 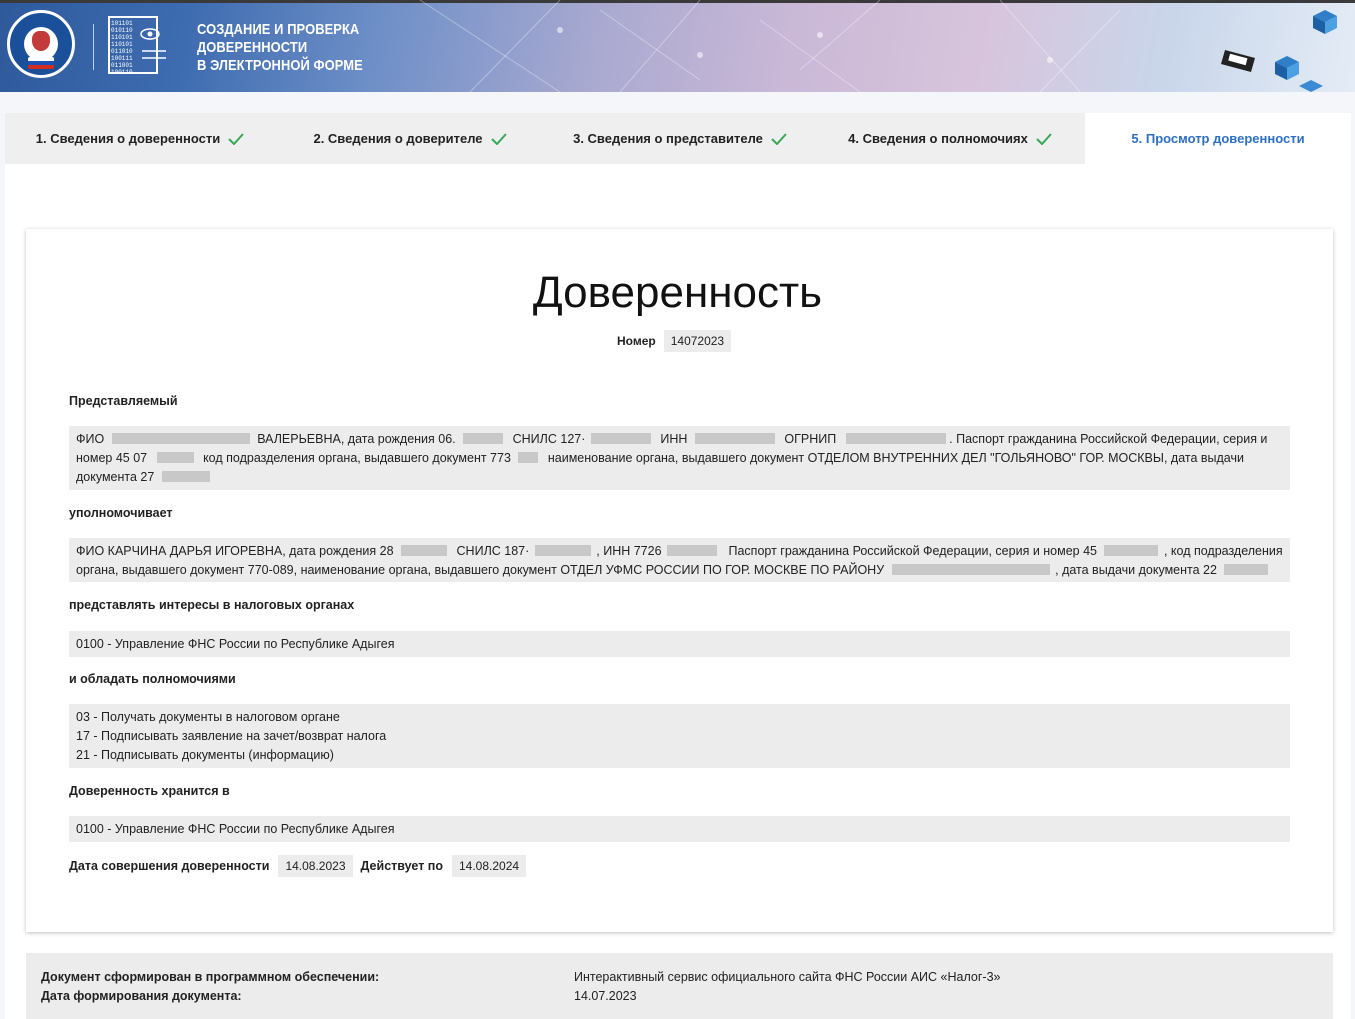 What do you see at coordinates (122, 58) in the screenshot?
I see `binary-line: 100111` at bounding box center [122, 58].